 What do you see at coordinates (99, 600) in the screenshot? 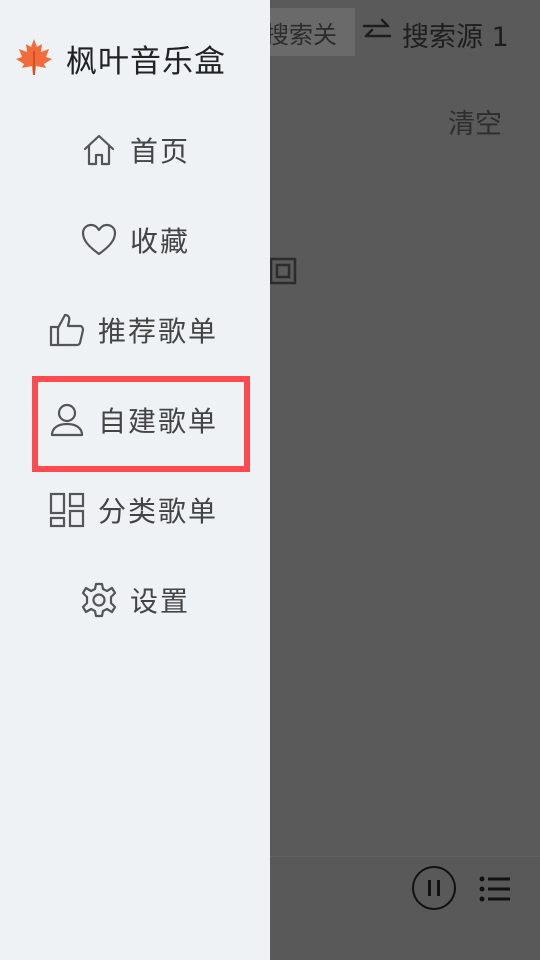
I see `gear-icon` at bounding box center [99, 600].